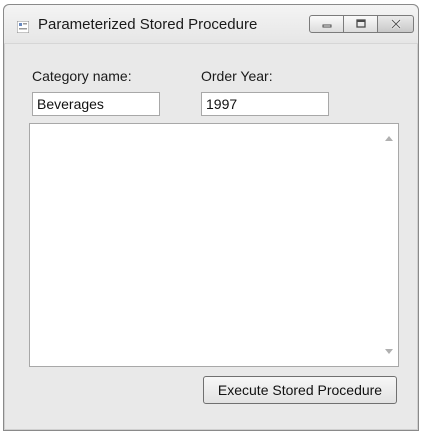 The image size is (424, 435). Describe the element at coordinates (389, 351) in the screenshot. I see `scroll-down-arrow-icon` at that location.